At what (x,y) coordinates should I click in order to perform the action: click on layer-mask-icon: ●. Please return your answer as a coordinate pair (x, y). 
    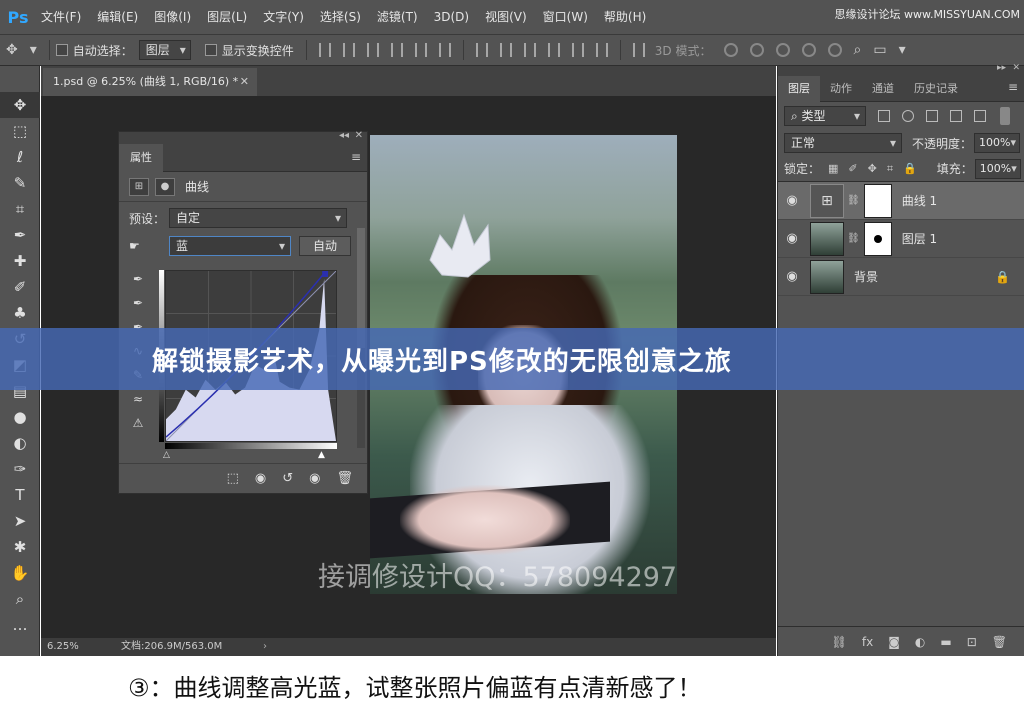
    Looking at the image, I should click on (165, 186).